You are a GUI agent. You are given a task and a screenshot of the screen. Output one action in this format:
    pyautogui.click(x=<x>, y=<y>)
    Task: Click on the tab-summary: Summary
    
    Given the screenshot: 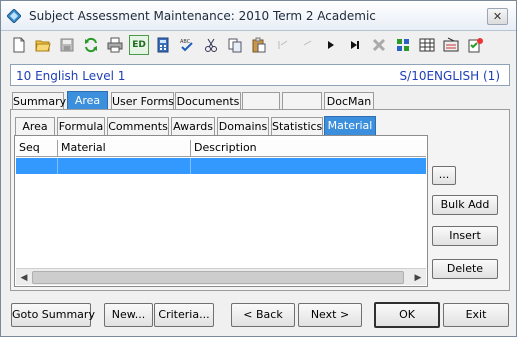 What is the action you would take?
    pyautogui.click(x=39, y=101)
    